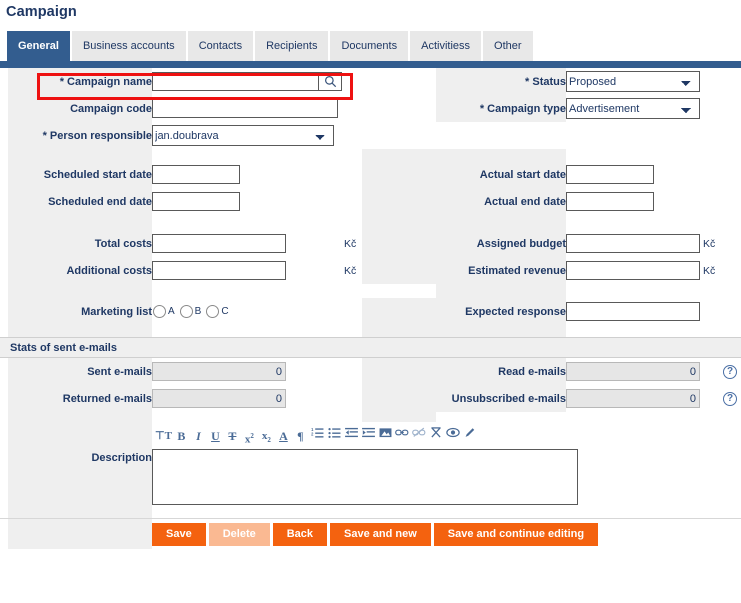 This screenshot has width=741, height=603. Describe the element at coordinates (243, 135) in the screenshot. I see `person-responsible-select: jan.doubrava` at that location.